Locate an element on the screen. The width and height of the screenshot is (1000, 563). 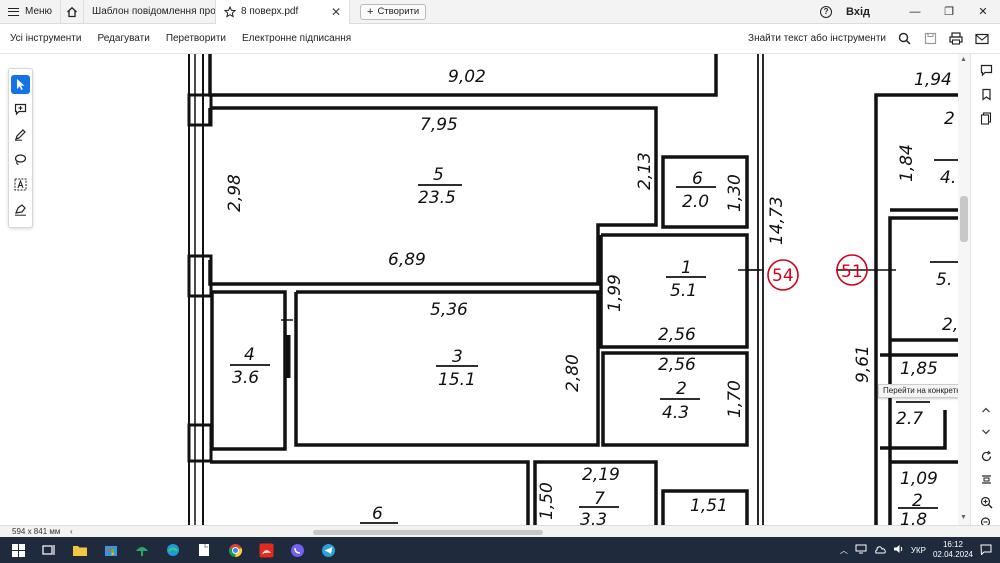
axis-label: 54 is located at coordinates (783, 276).